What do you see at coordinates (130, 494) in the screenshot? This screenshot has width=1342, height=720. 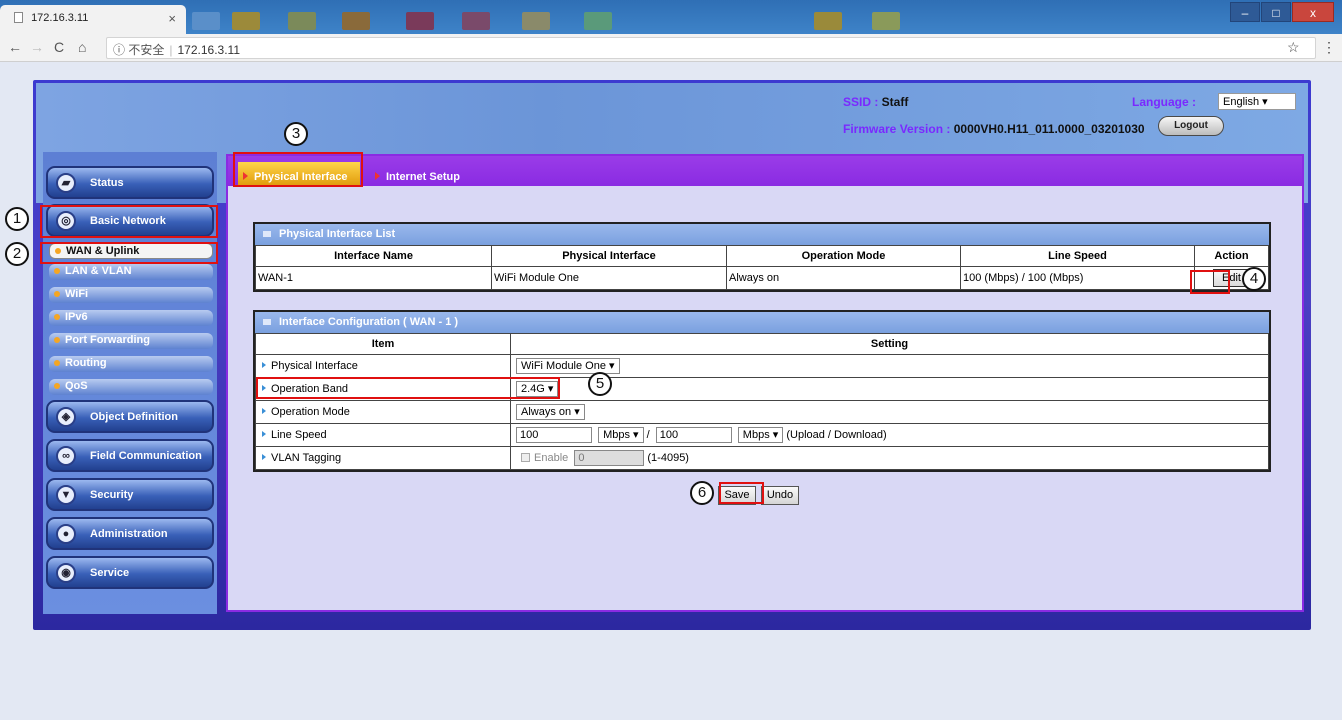 I see `menu-security: ▼ Security` at bounding box center [130, 494].